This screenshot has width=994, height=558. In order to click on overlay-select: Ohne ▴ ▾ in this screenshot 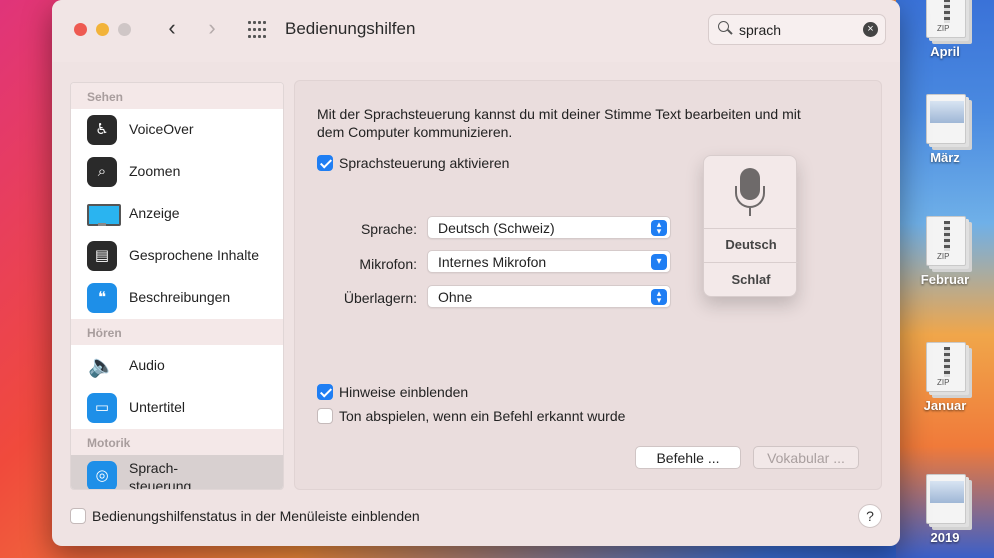, I will do `click(549, 296)`.